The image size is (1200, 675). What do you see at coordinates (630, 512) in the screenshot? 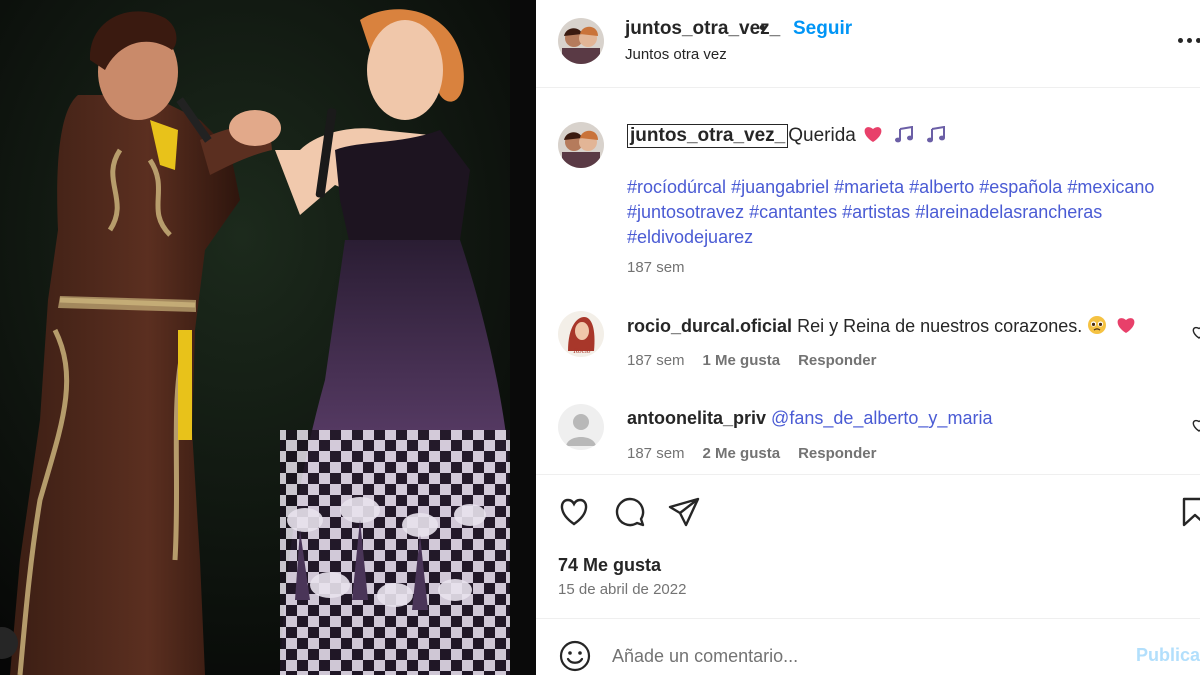
I see `comment-icon` at bounding box center [630, 512].